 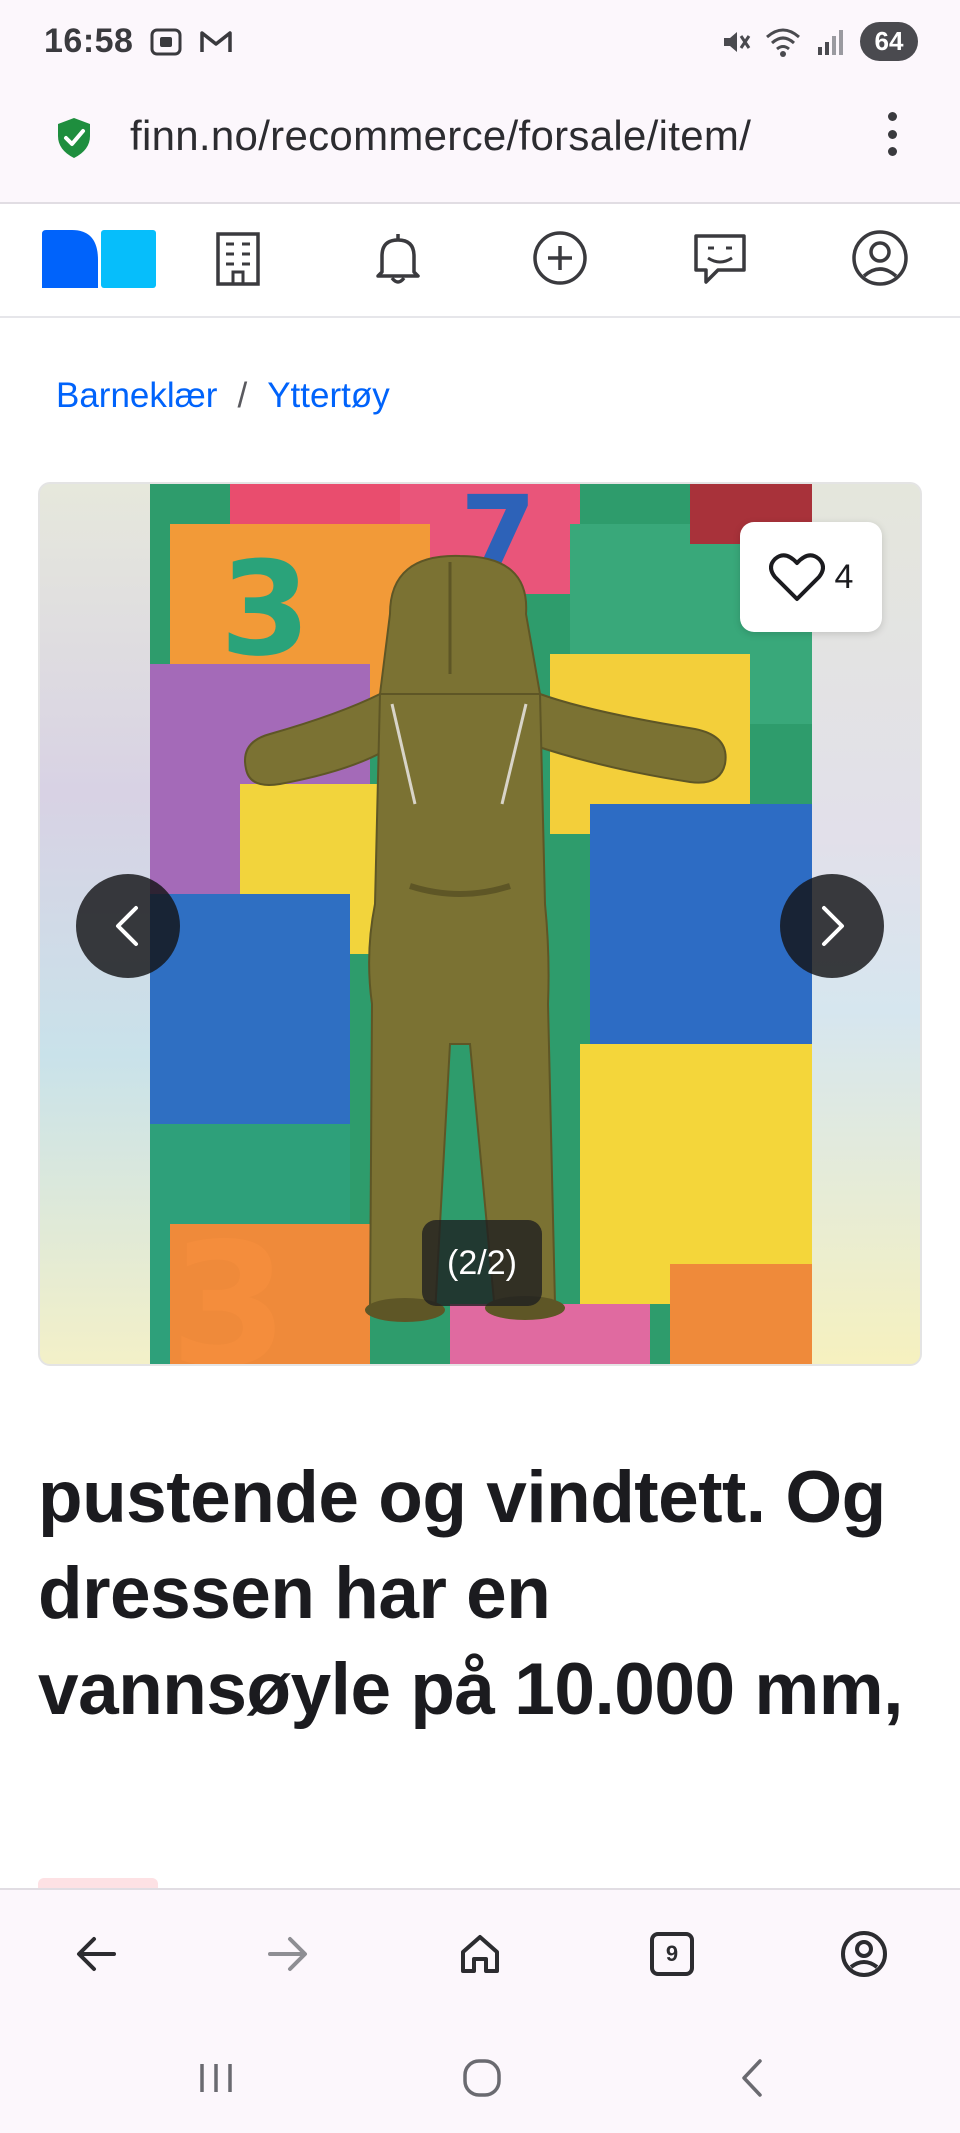 What do you see at coordinates (398, 258) in the screenshot?
I see `bell-icon` at bounding box center [398, 258].